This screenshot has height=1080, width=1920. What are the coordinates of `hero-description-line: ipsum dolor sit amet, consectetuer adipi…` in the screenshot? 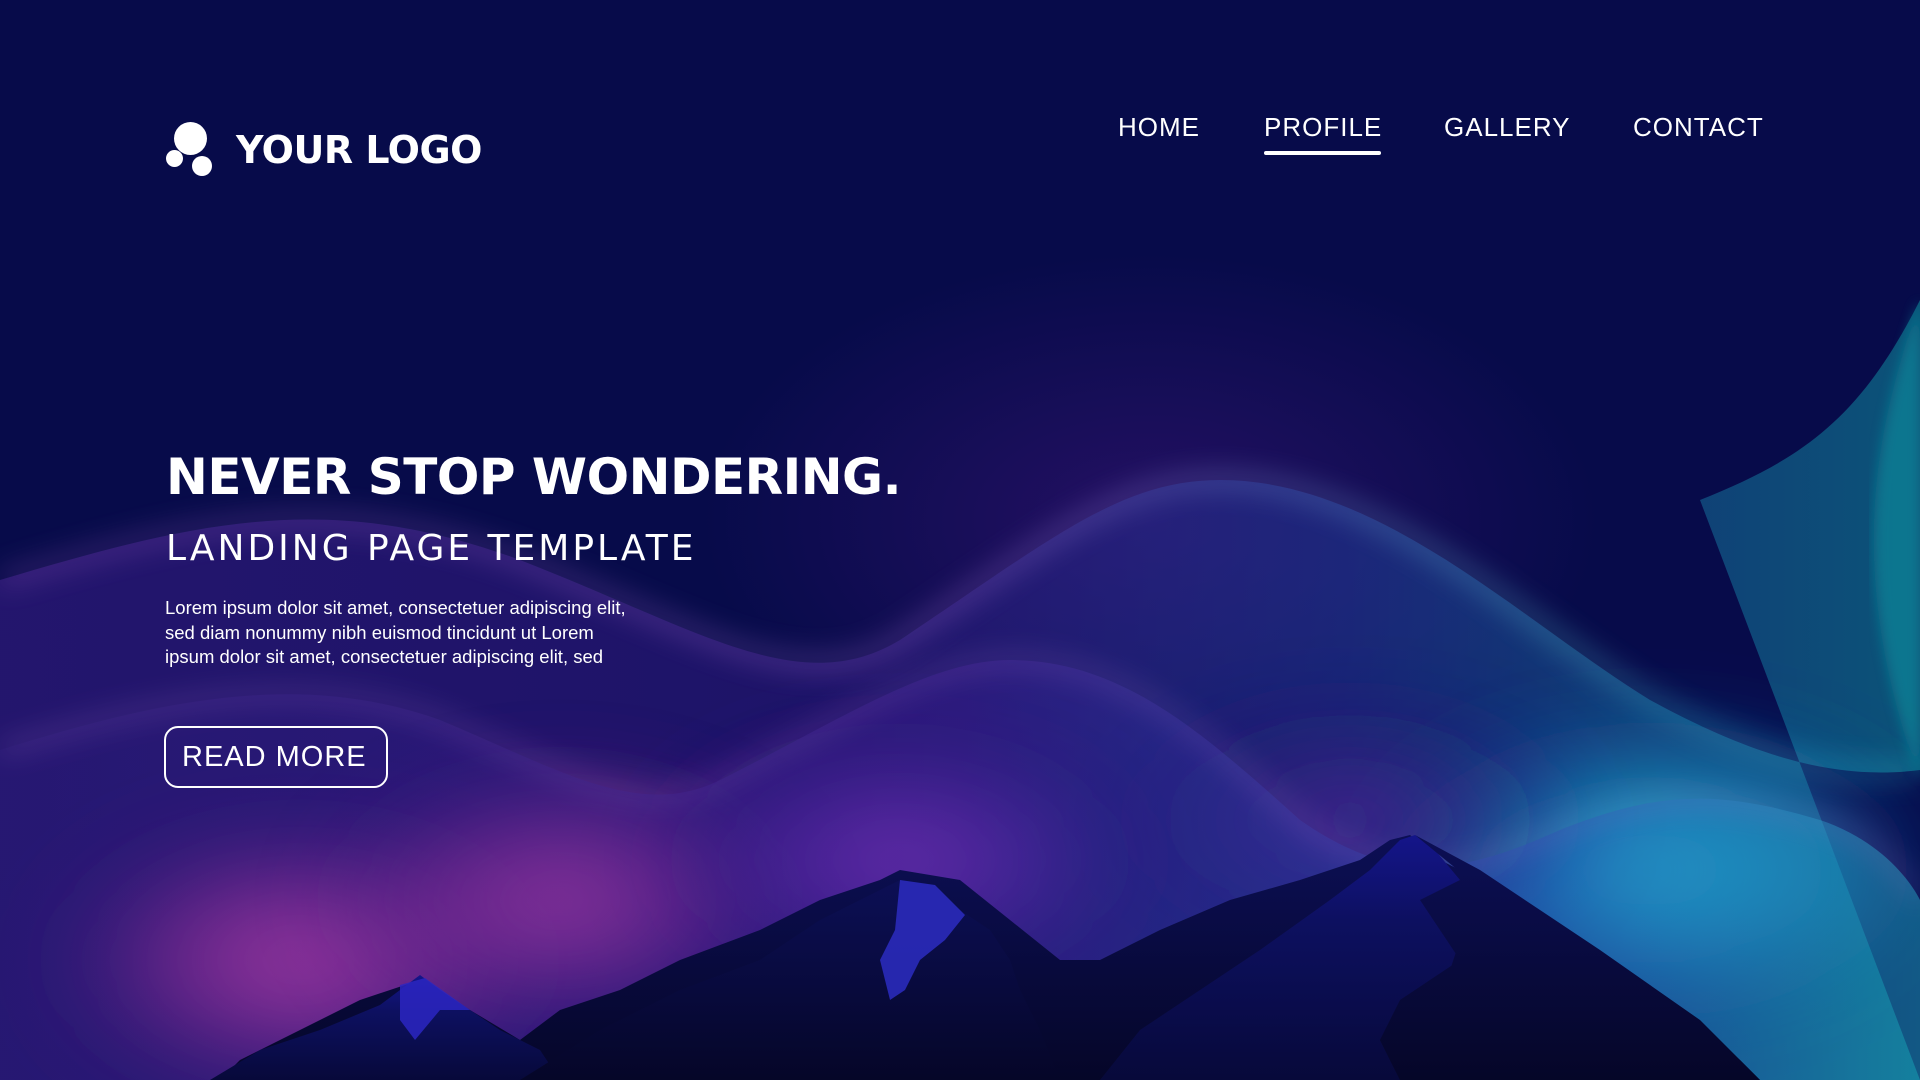 It's located at (384, 656).